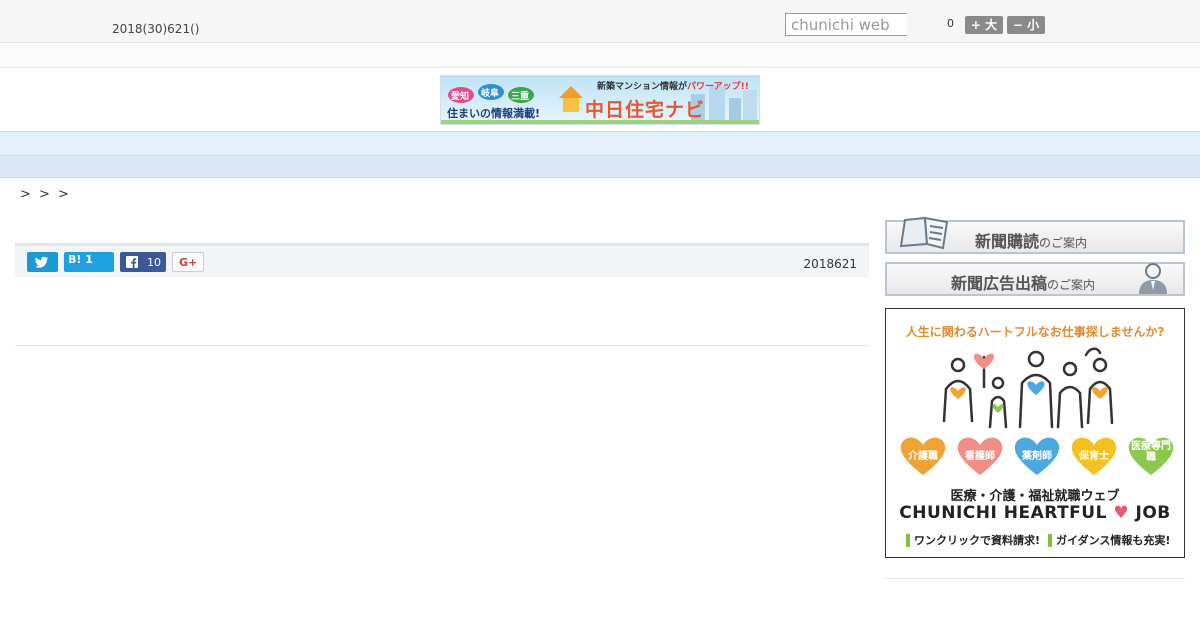 The height and width of the screenshot is (630, 1200). I want to click on gplus-share-button: G+, so click(188, 262).